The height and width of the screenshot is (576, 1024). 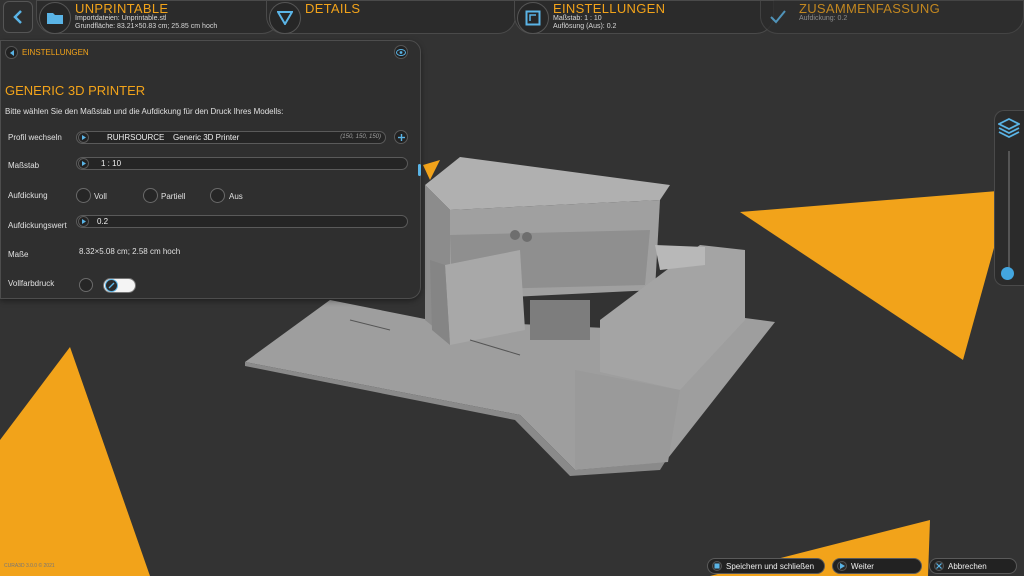 What do you see at coordinates (870, 8) in the screenshot?
I see `step-title: ZUSAMMENFASSUNG` at bounding box center [870, 8].